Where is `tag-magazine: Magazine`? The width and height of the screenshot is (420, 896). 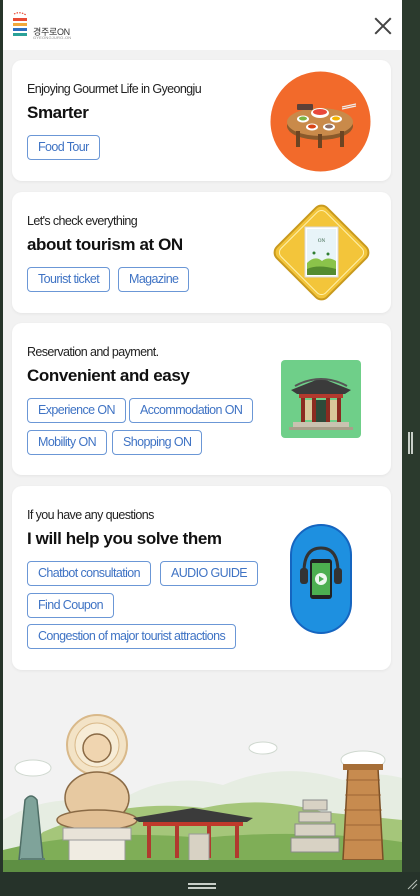 tag-magazine: Magazine is located at coordinates (154, 279).